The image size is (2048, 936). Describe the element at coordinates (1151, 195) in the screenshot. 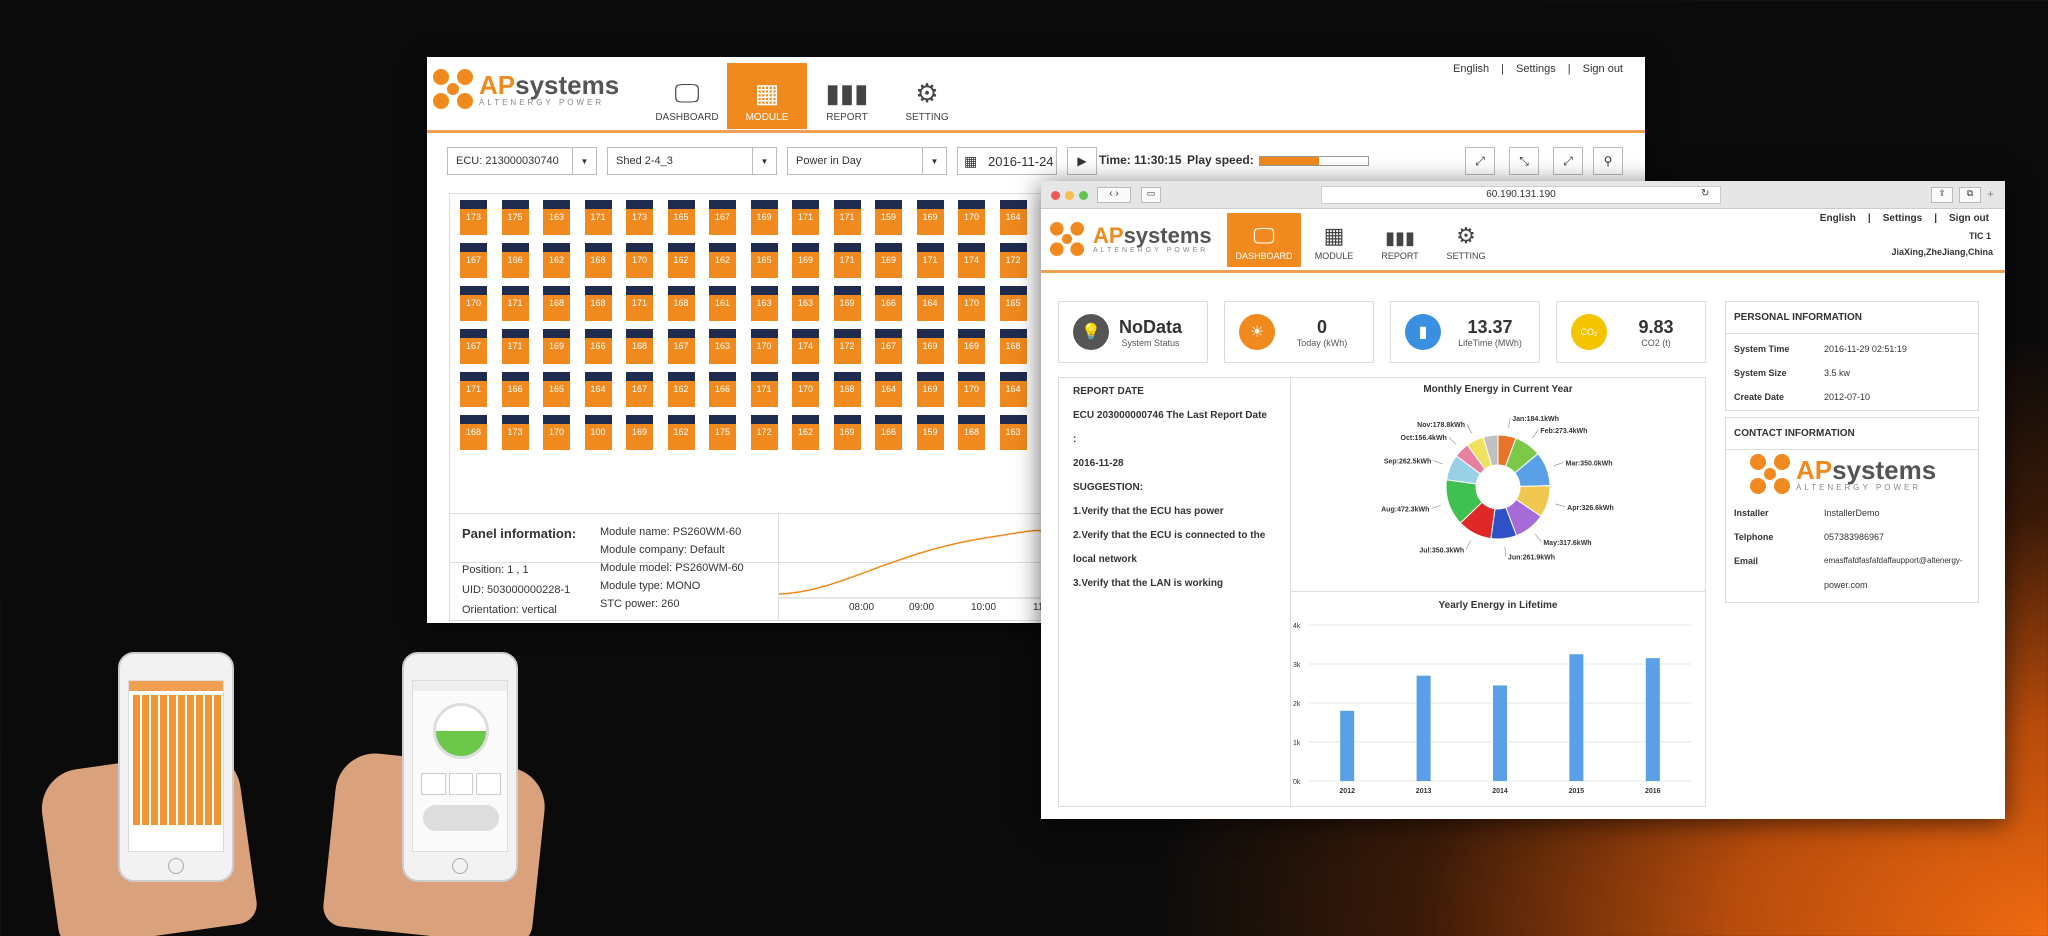

I see `sidebar-icon: ▭` at that location.